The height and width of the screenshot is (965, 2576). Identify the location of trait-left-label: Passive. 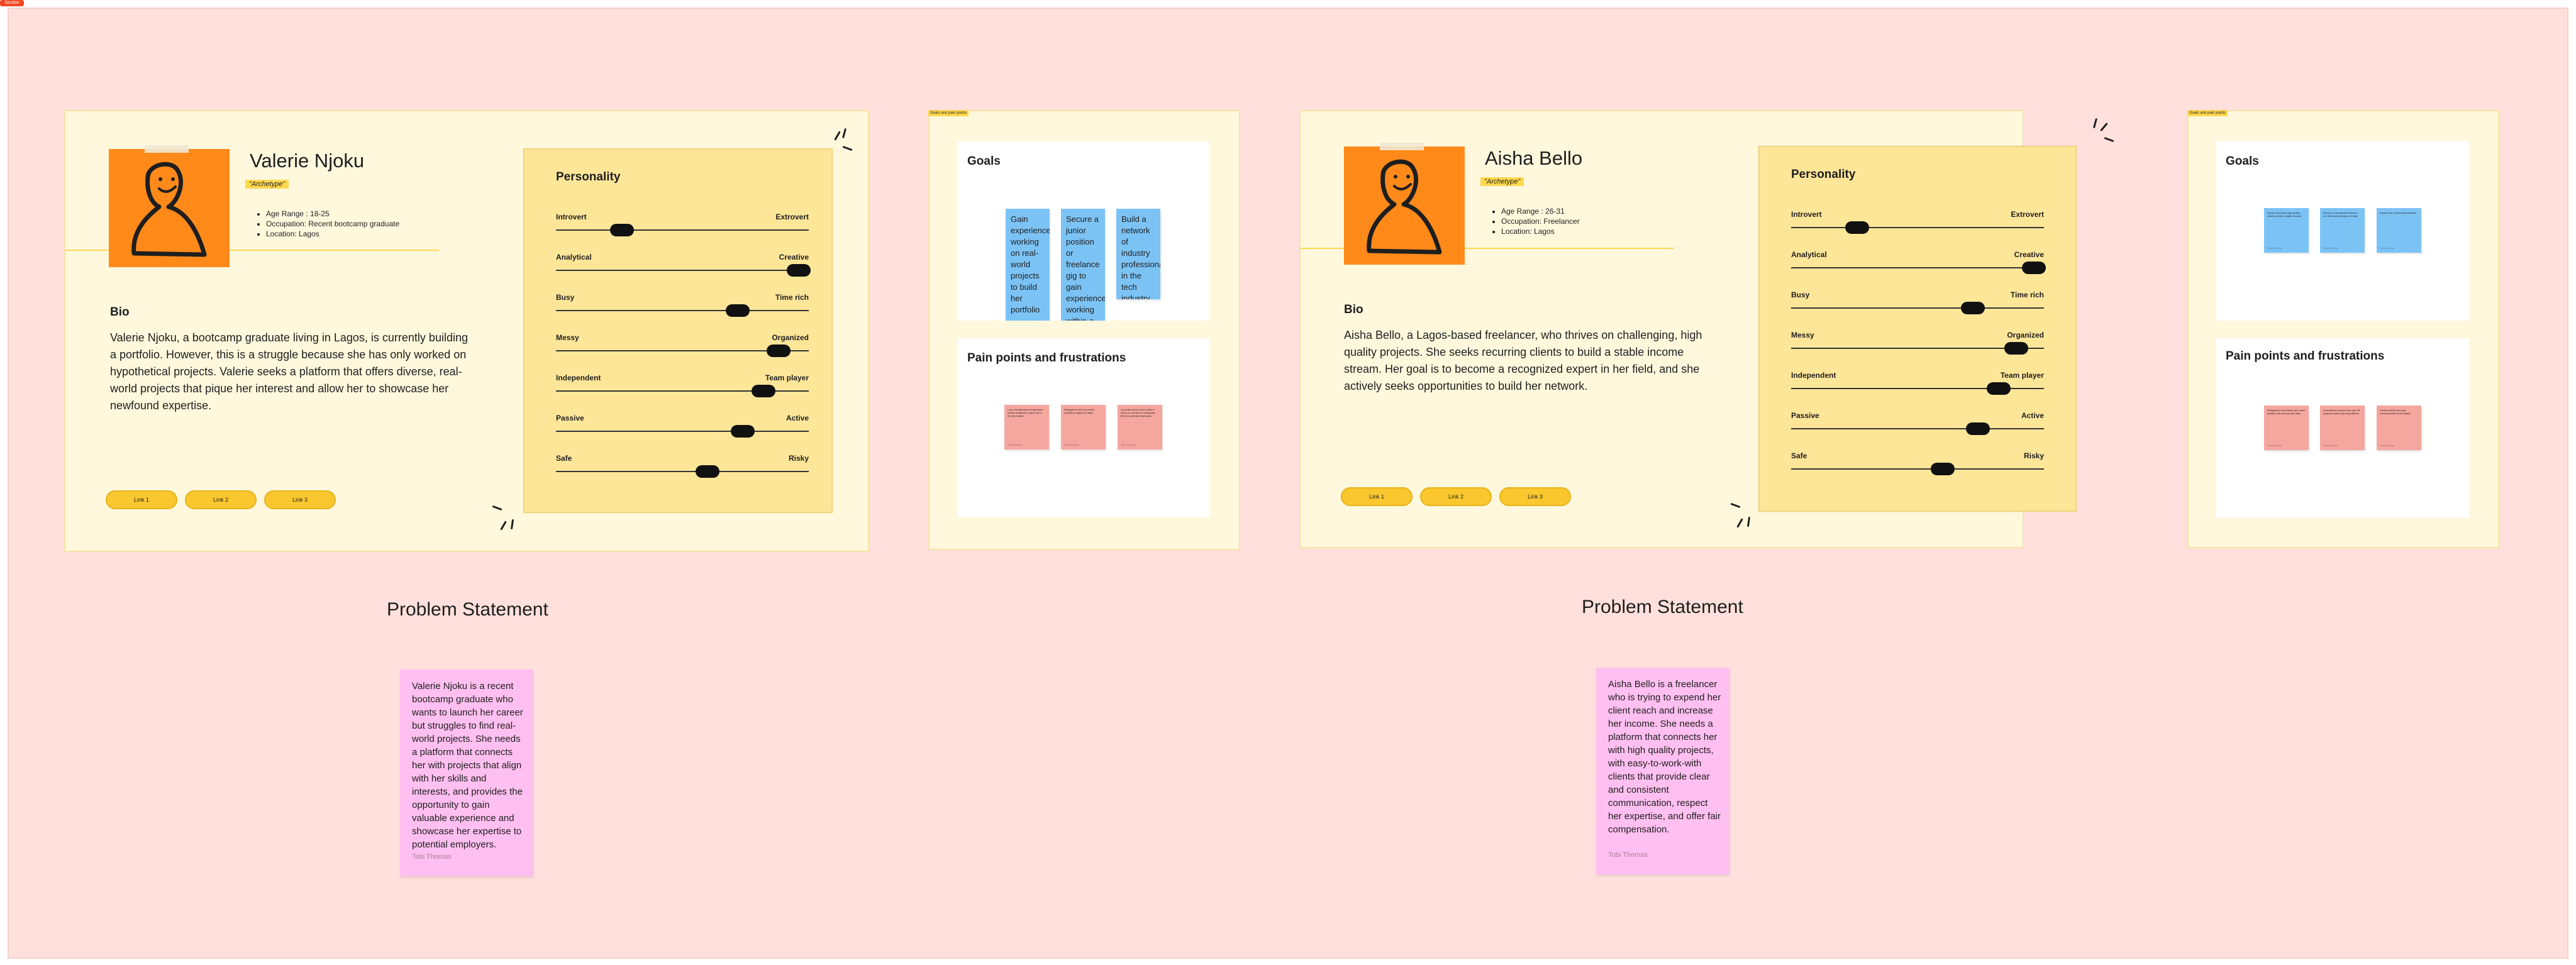
(1805, 415).